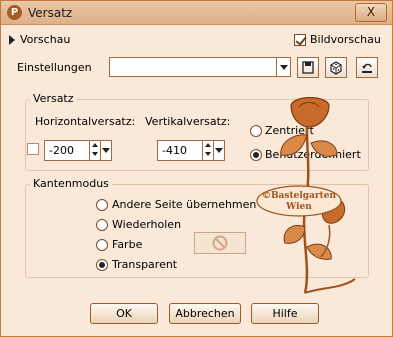  What do you see at coordinates (33, 149) in the screenshot?
I see `link-offsets-checkbox` at bounding box center [33, 149].